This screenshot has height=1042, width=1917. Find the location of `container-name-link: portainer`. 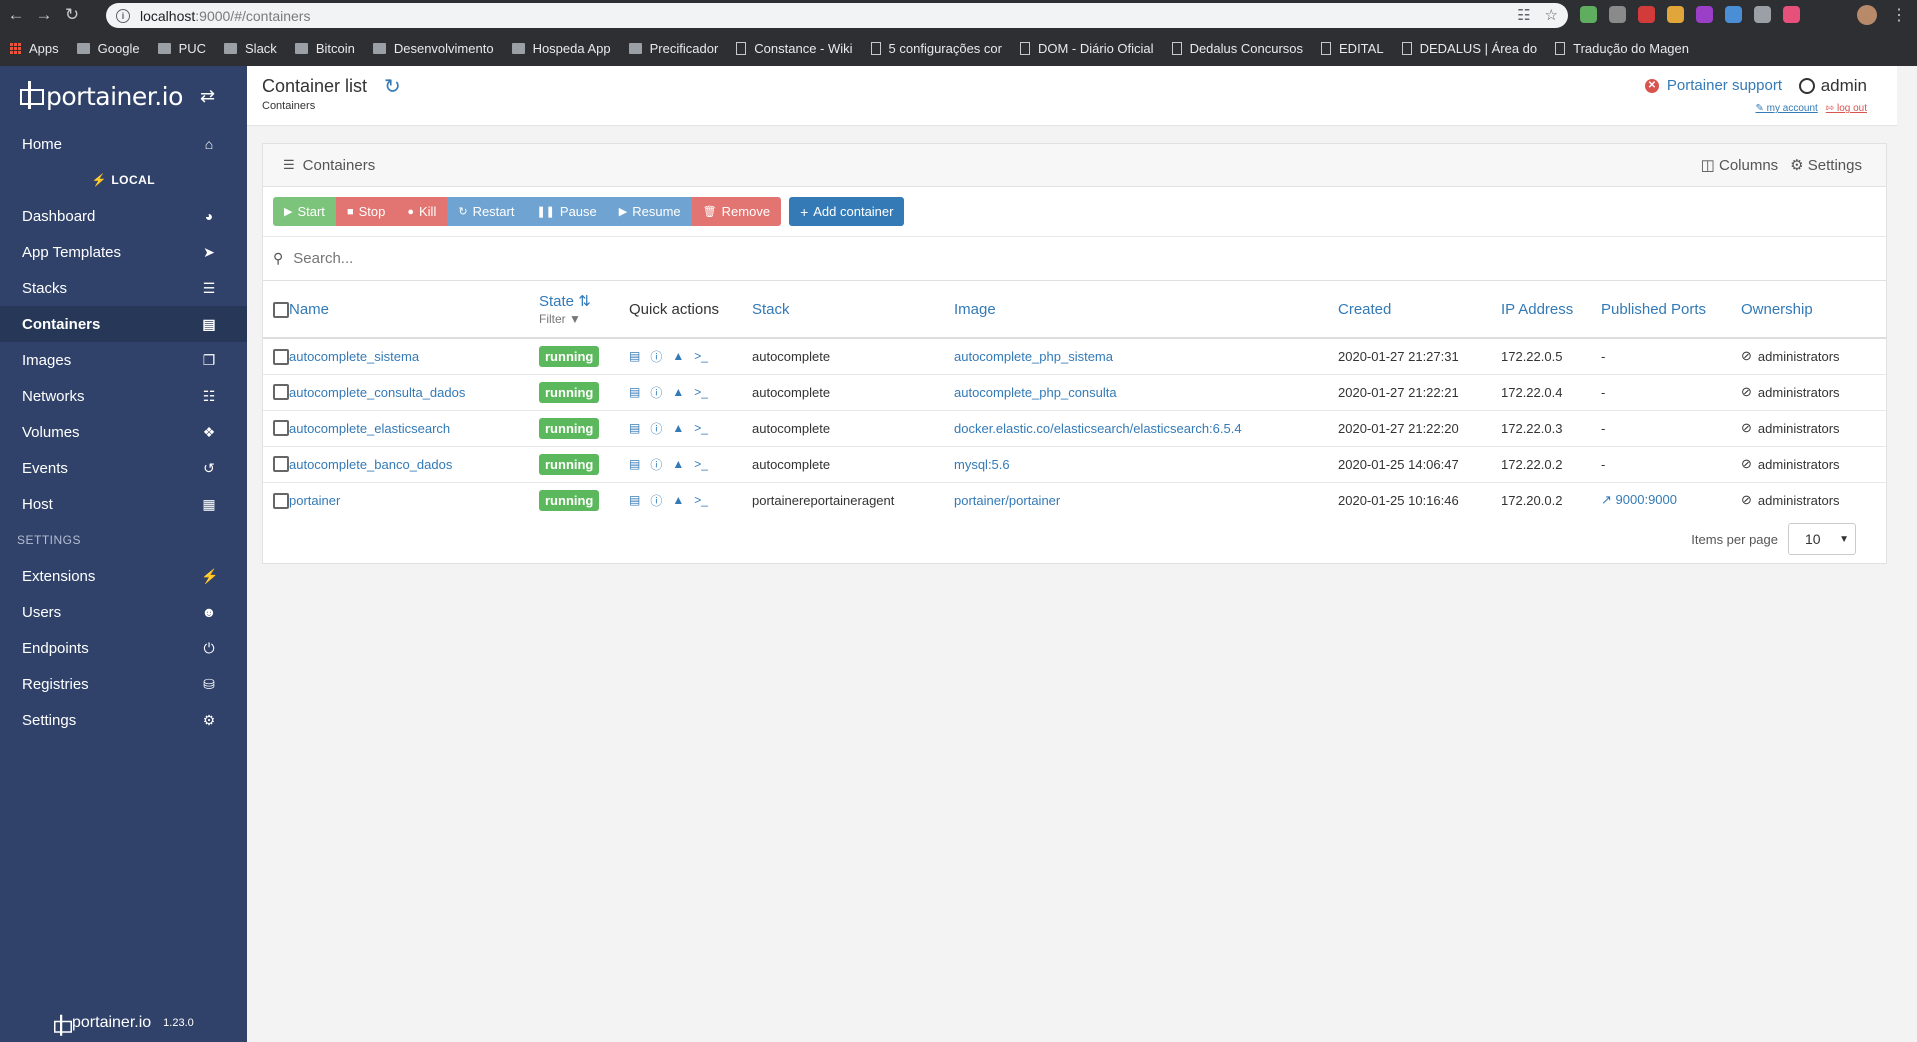

container-name-link: portainer is located at coordinates (314, 500).